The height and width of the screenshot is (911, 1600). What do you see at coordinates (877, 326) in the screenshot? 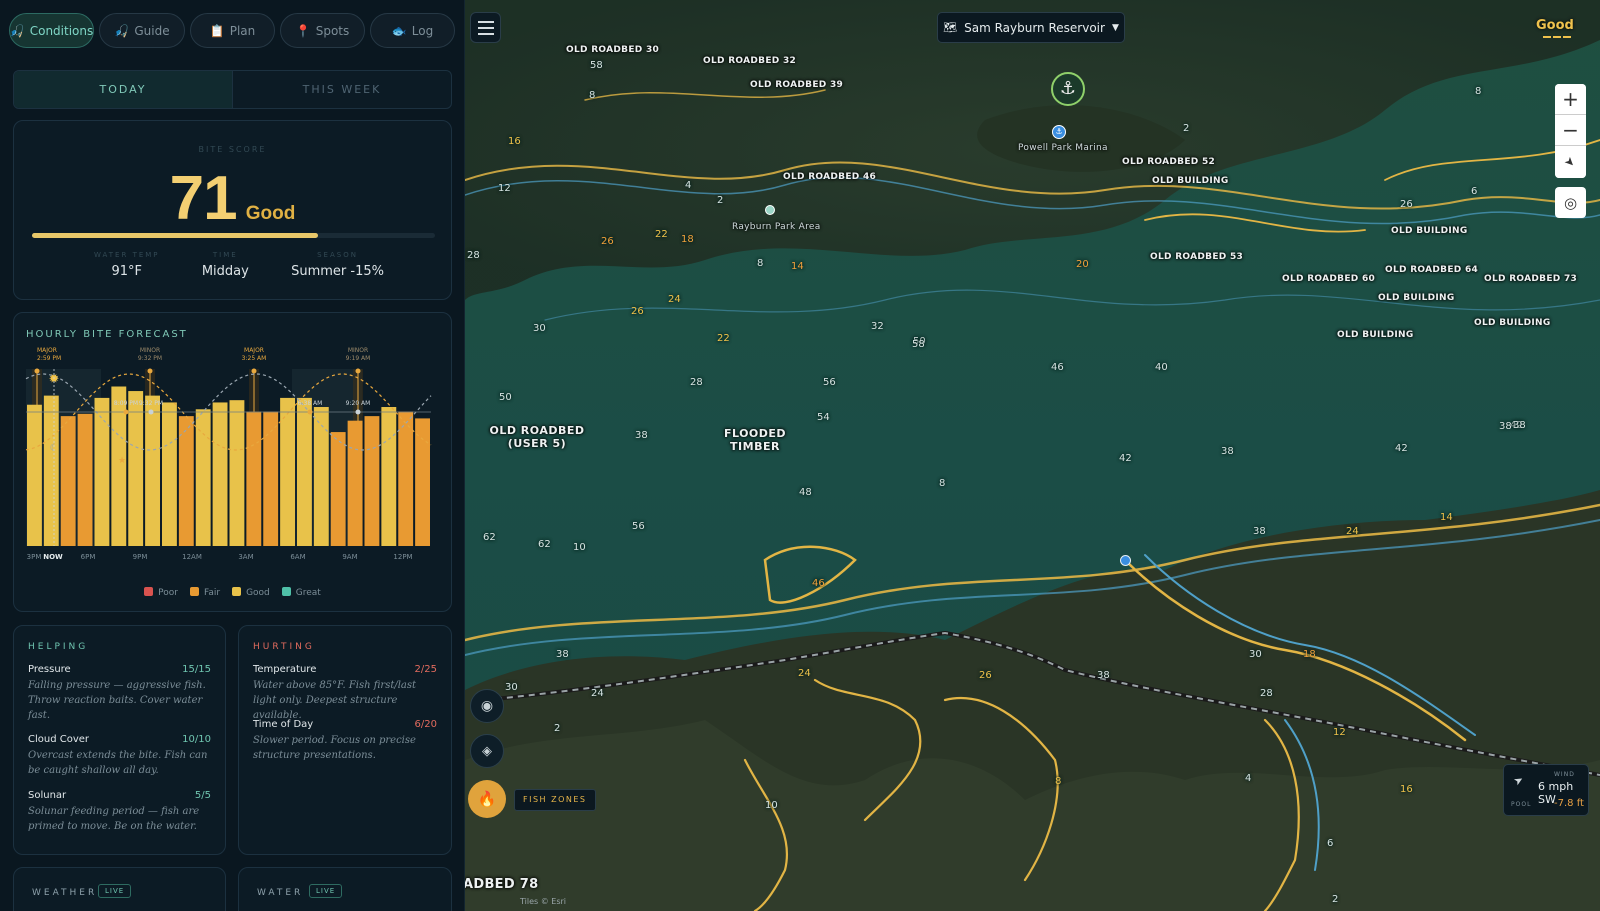
I see `depth-label: 32` at bounding box center [877, 326].